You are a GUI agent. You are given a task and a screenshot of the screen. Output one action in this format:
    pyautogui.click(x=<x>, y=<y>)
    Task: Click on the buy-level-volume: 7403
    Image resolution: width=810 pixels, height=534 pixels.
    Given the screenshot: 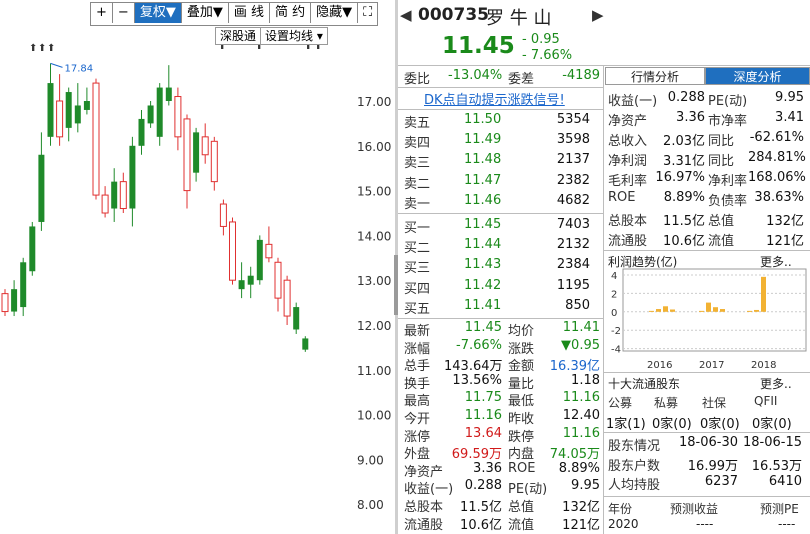 What is the action you would take?
    pyautogui.click(x=573, y=224)
    